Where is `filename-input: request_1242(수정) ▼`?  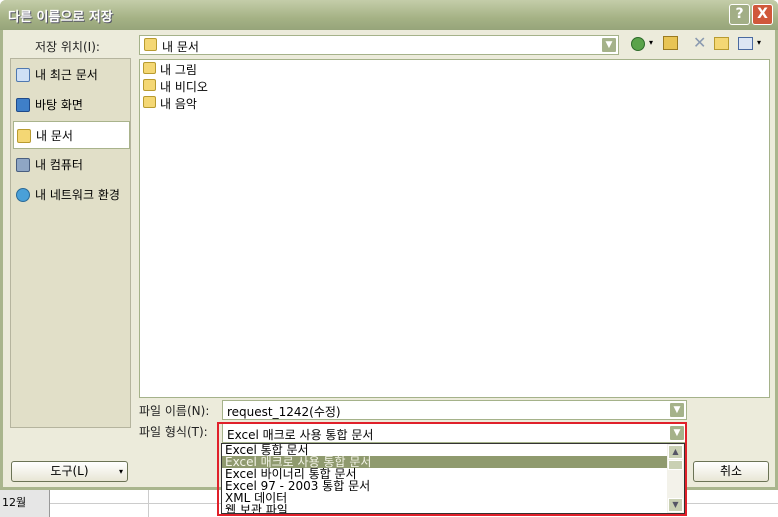 filename-input: request_1242(수정) ▼ is located at coordinates (454, 410).